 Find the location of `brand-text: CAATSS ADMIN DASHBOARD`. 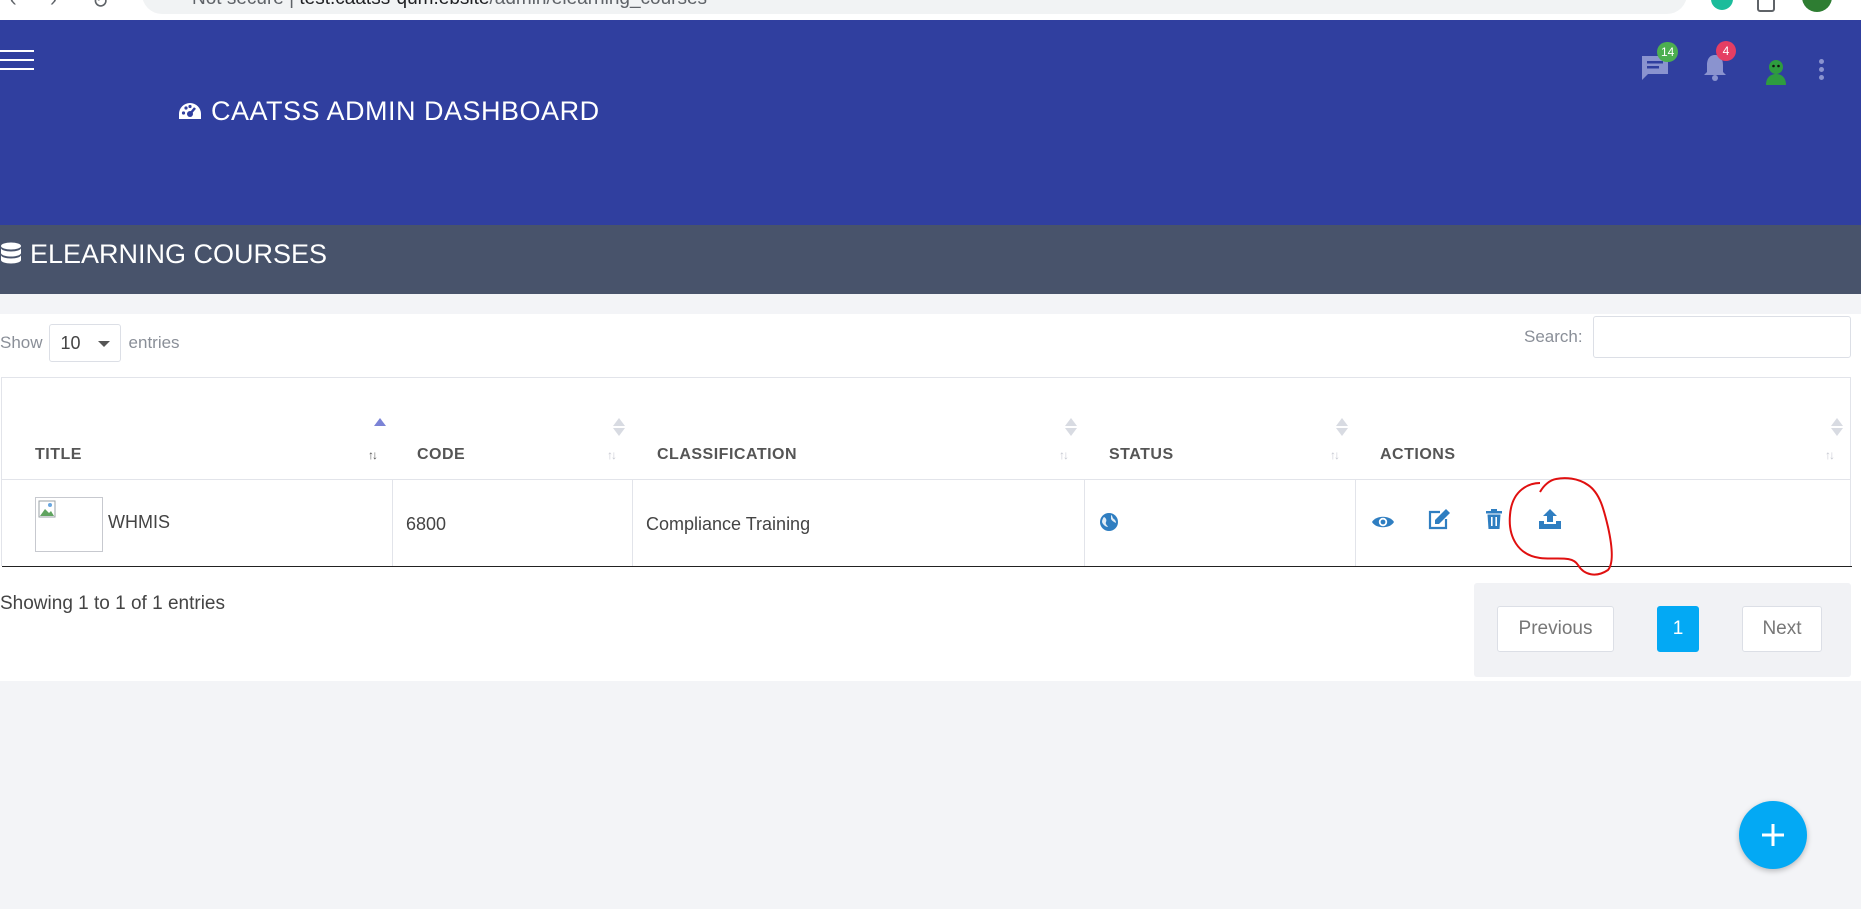

brand-text: CAATSS ADMIN DASHBOARD is located at coordinates (405, 111).